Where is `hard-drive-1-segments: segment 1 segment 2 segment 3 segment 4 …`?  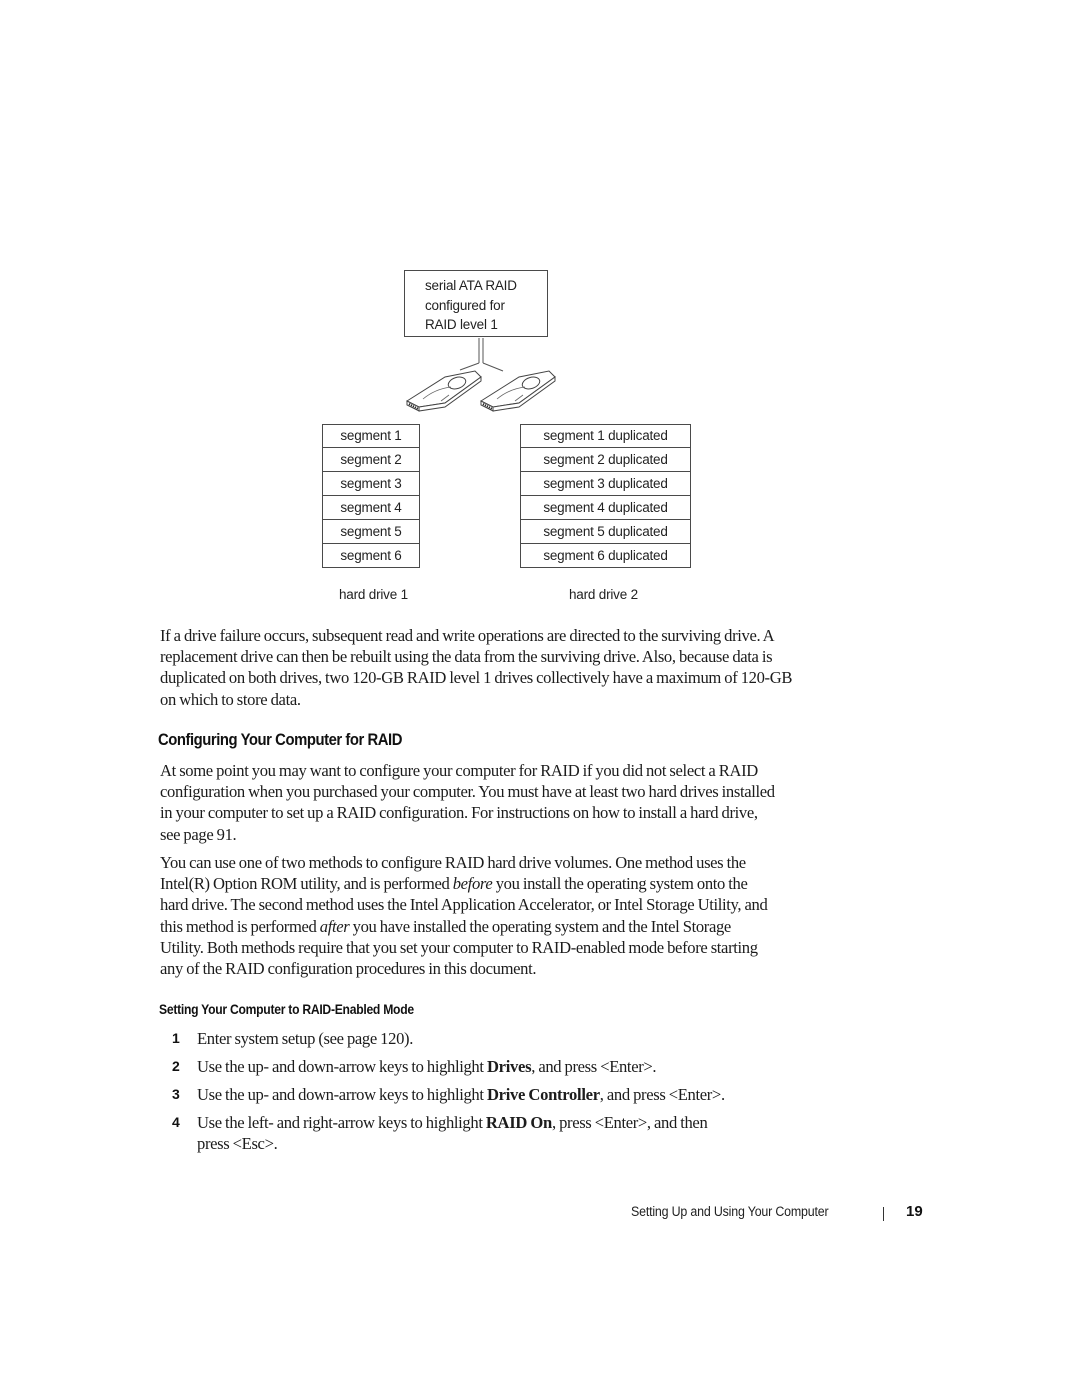 hard-drive-1-segments: segment 1 segment 2 segment 3 segment 4 … is located at coordinates (371, 496).